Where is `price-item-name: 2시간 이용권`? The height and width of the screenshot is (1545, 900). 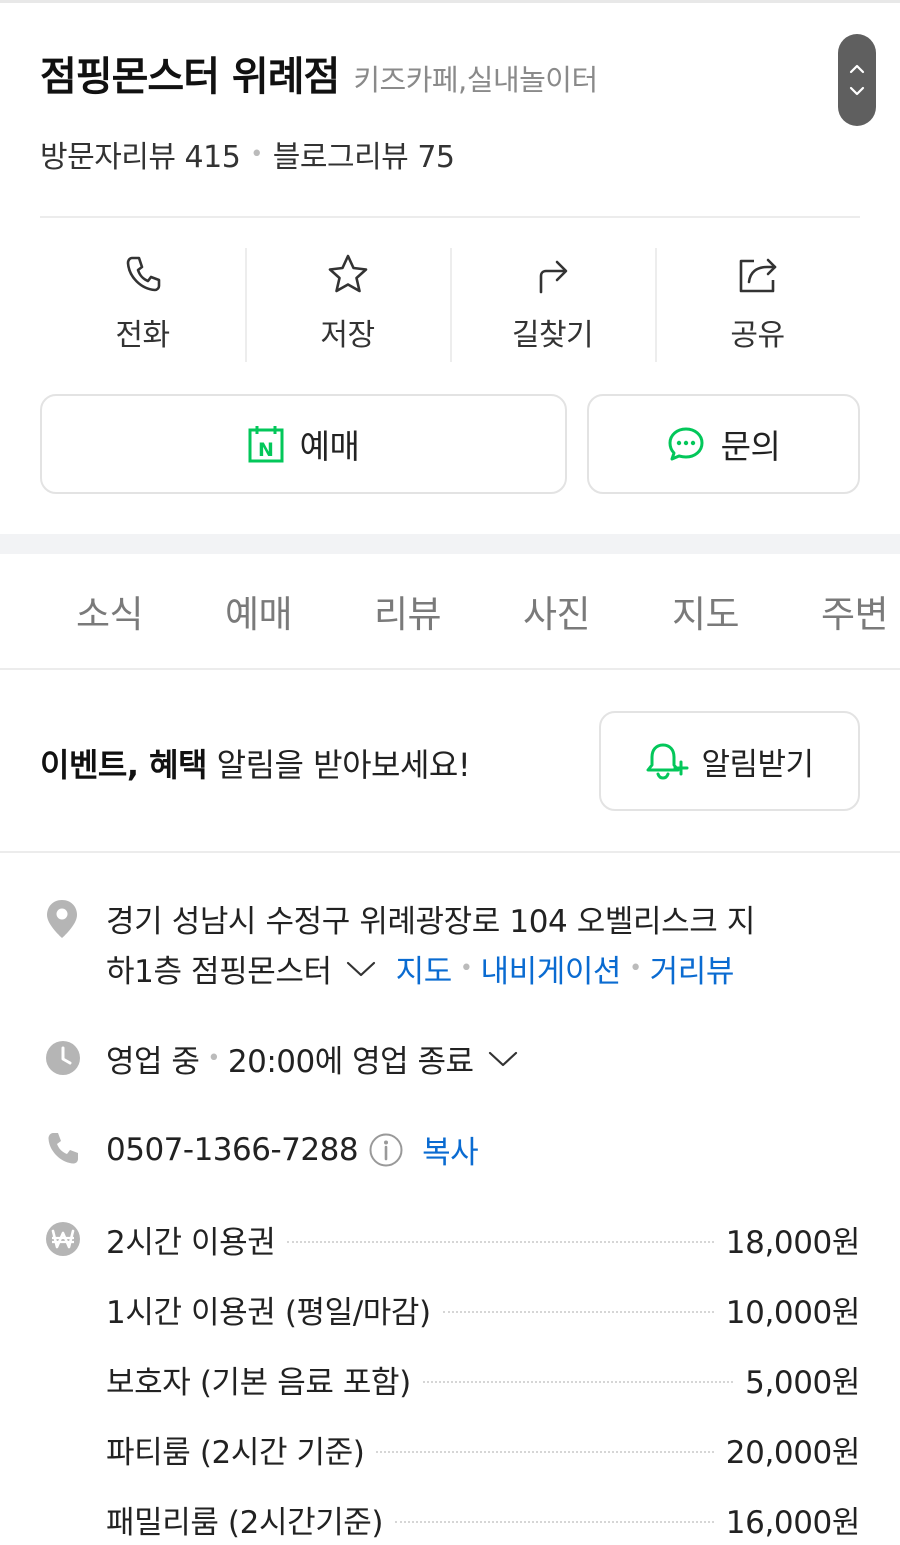 price-item-name: 2시간 이용권 is located at coordinates (191, 1243).